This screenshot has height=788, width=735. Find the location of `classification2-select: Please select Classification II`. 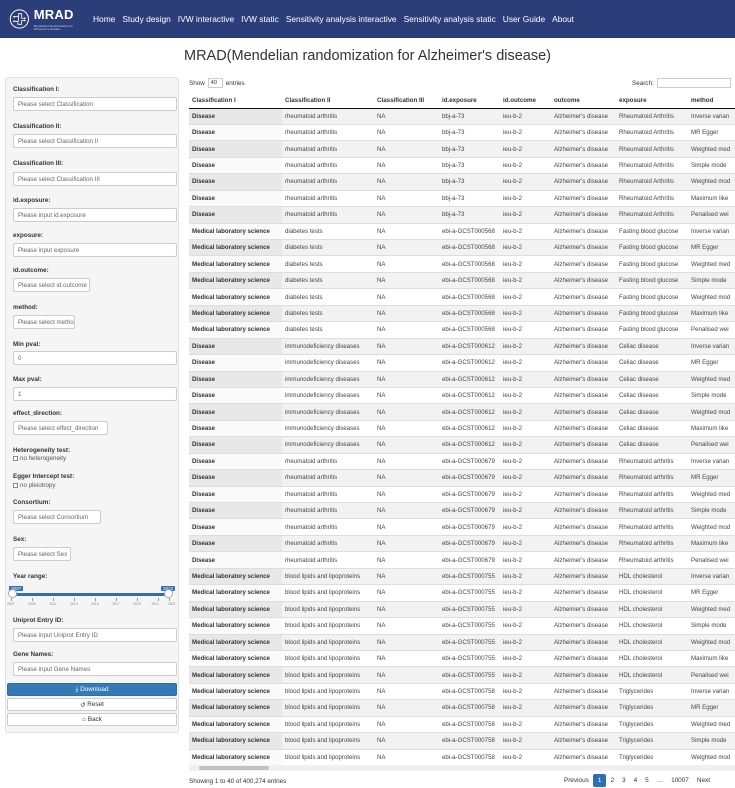

classification2-select: Please select Classification II is located at coordinates (95, 141).